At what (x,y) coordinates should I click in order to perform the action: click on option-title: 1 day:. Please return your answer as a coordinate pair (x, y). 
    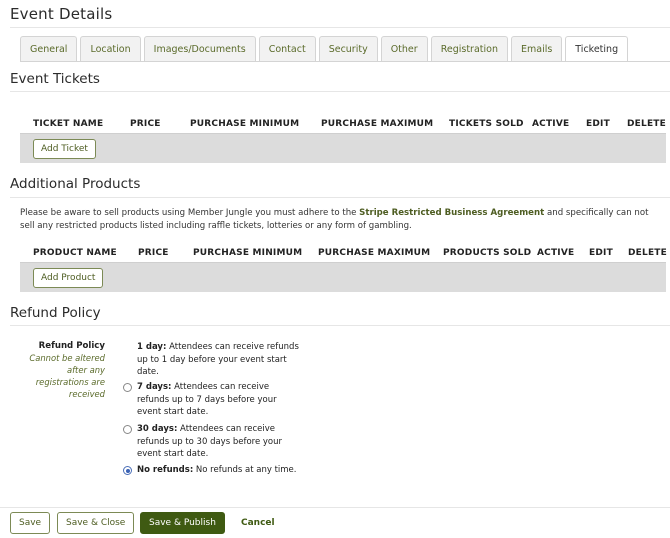
    Looking at the image, I should click on (152, 347).